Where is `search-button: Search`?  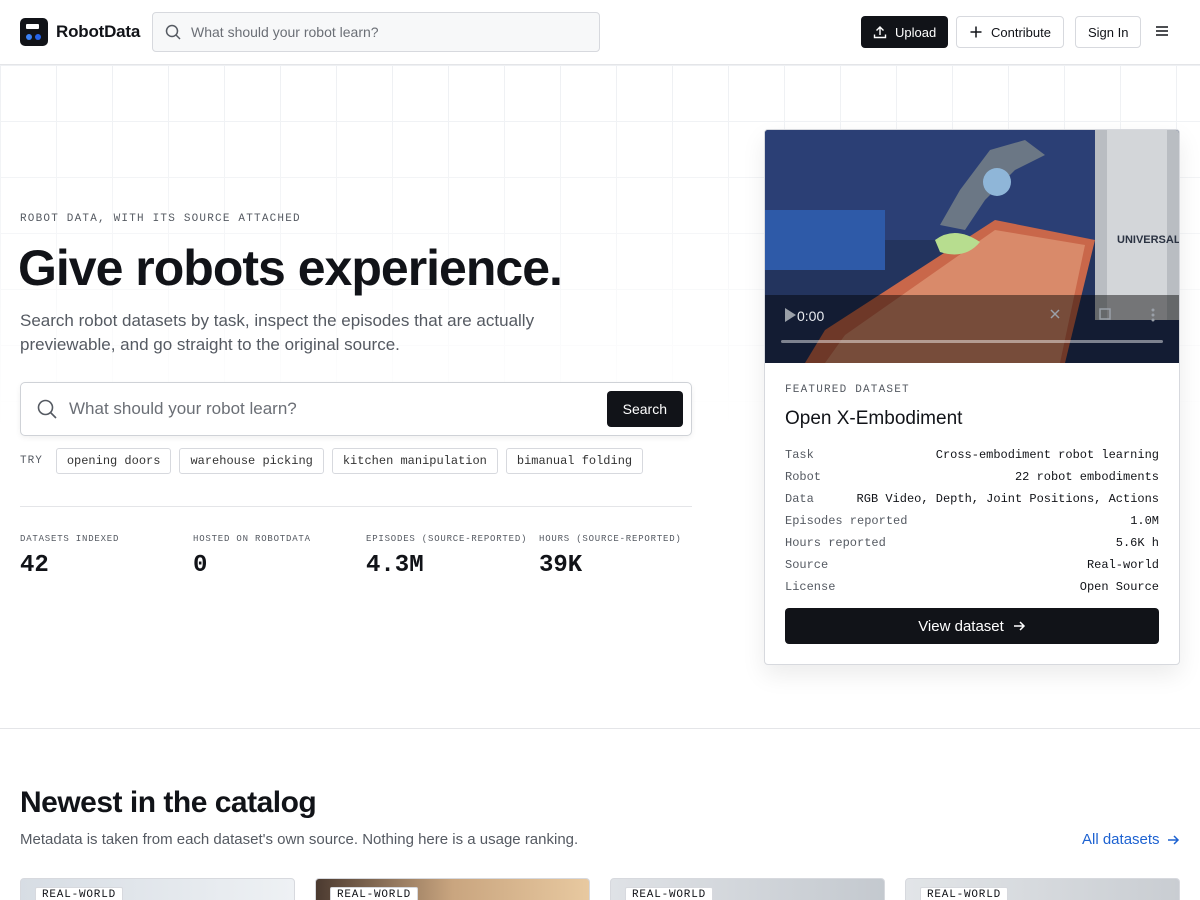 search-button: Search is located at coordinates (644, 409).